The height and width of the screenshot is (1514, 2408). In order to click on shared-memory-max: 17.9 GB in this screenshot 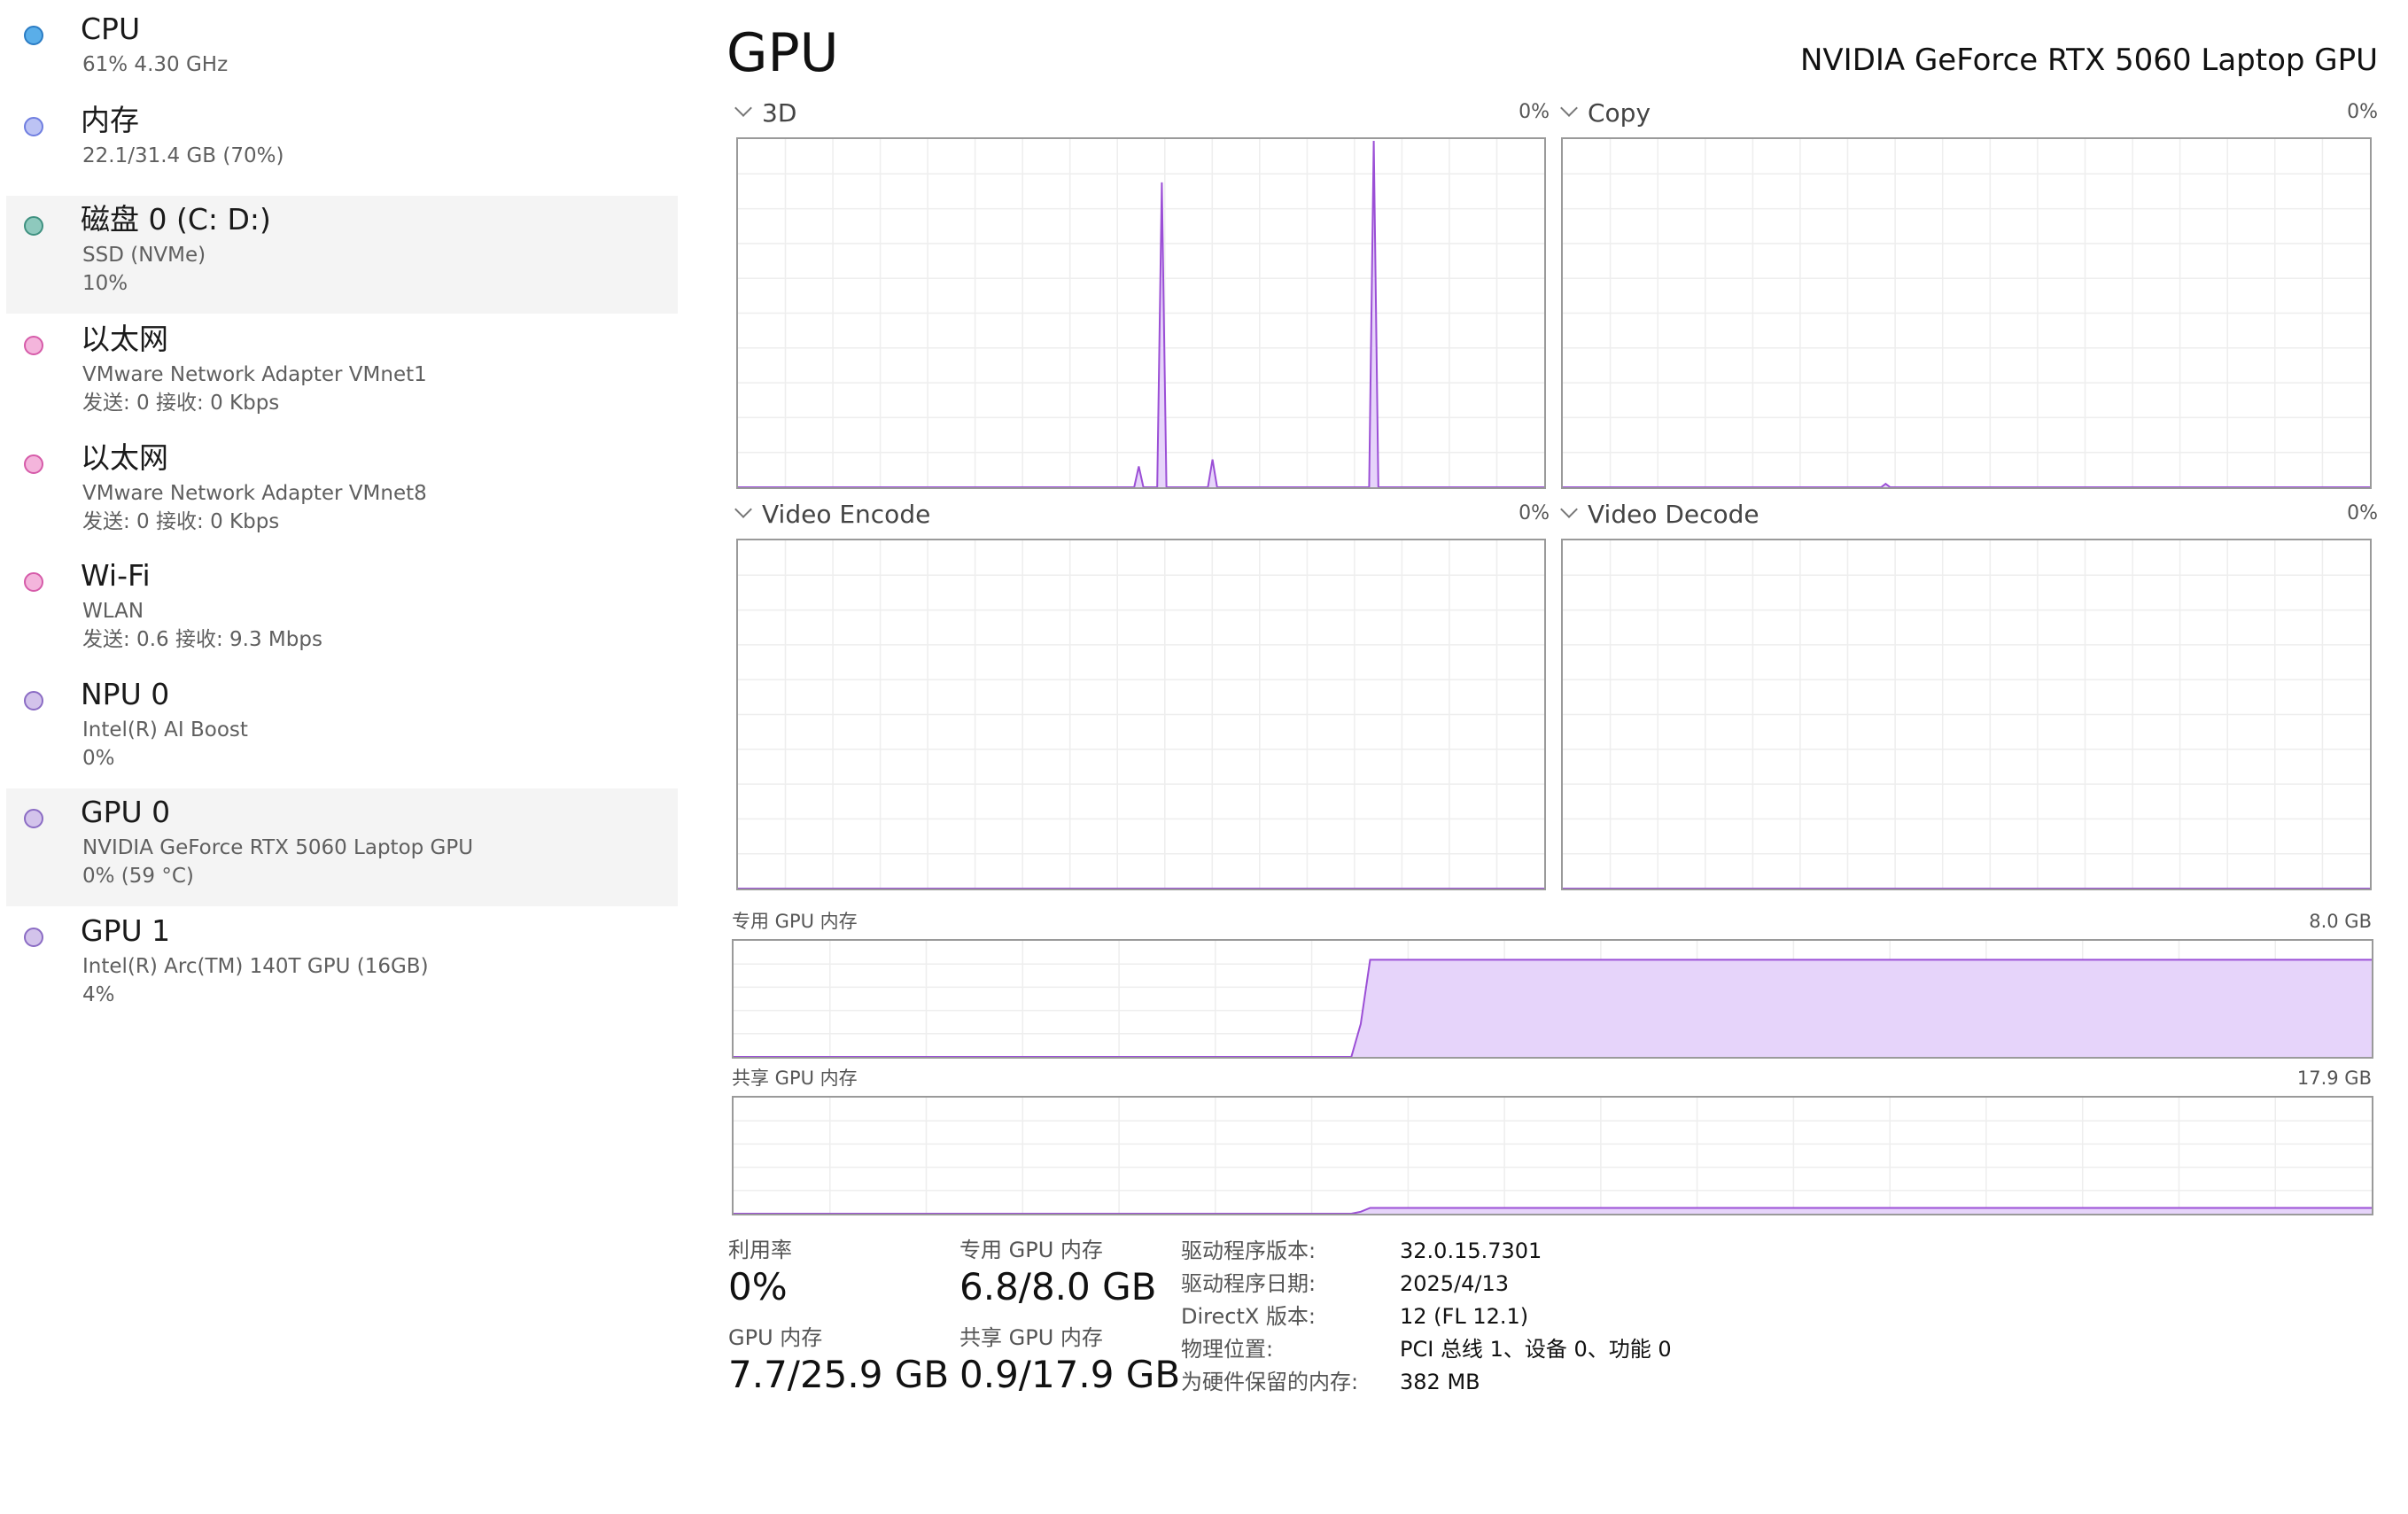, I will do `click(2334, 1078)`.